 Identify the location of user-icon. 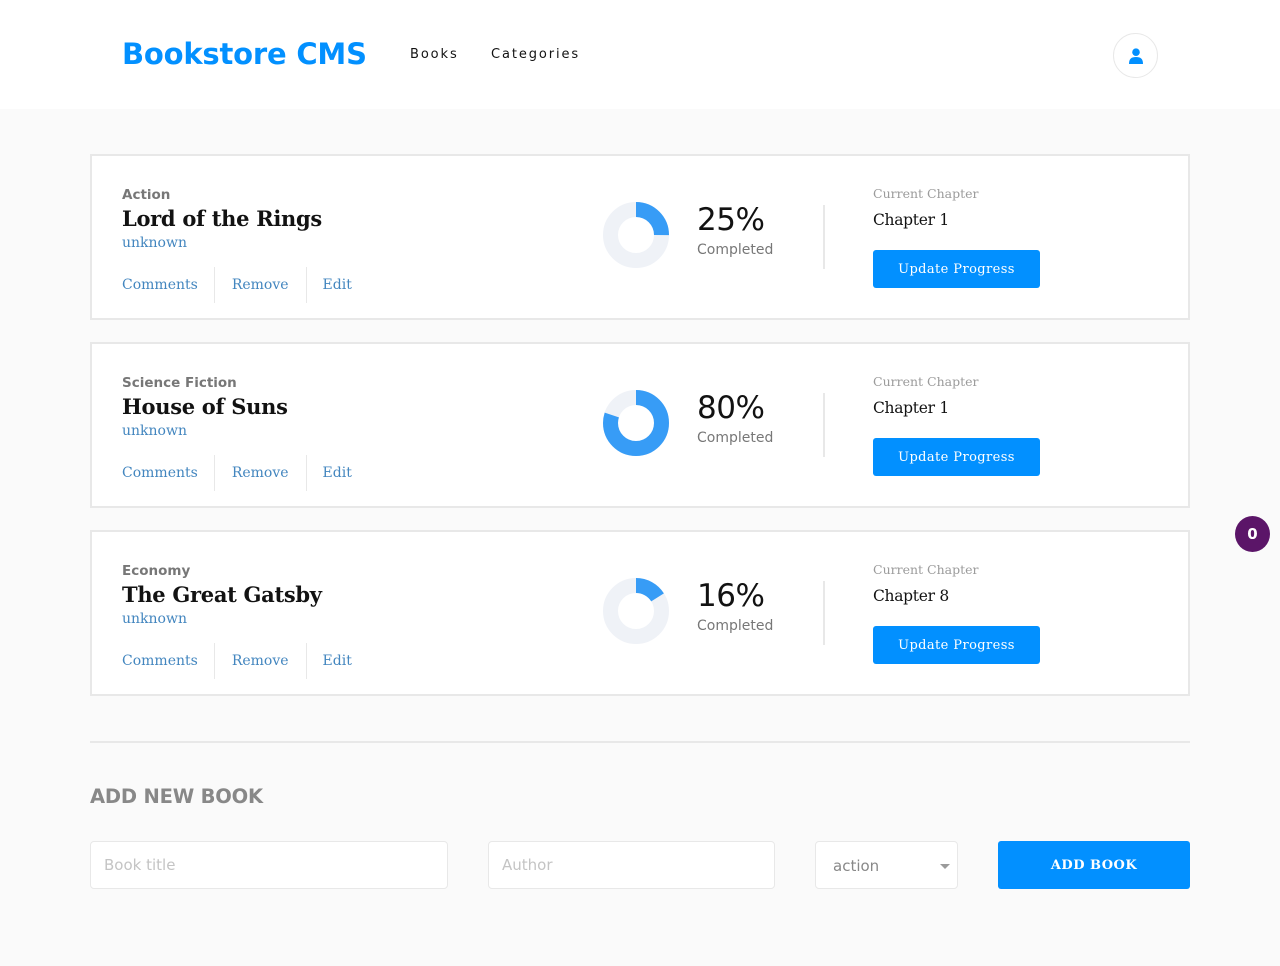
(1135, 55).